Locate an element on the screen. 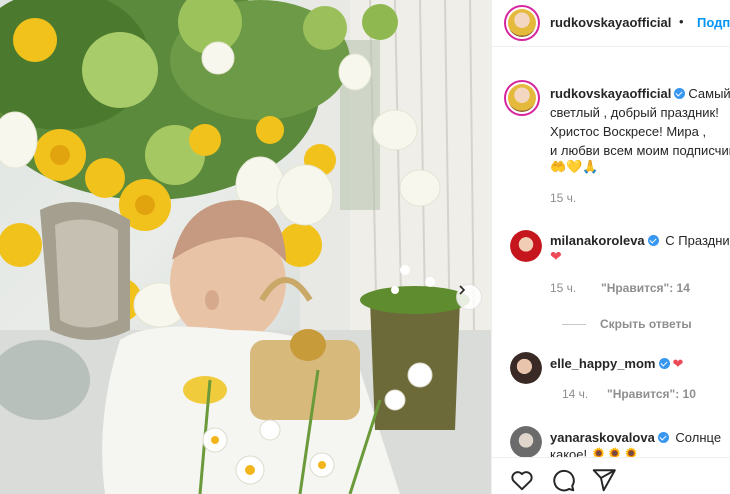 The height and width of the screenshot is (494, 730). caption-line-4: и любви всем моим подписчикам is located at coordinates (640, 150).